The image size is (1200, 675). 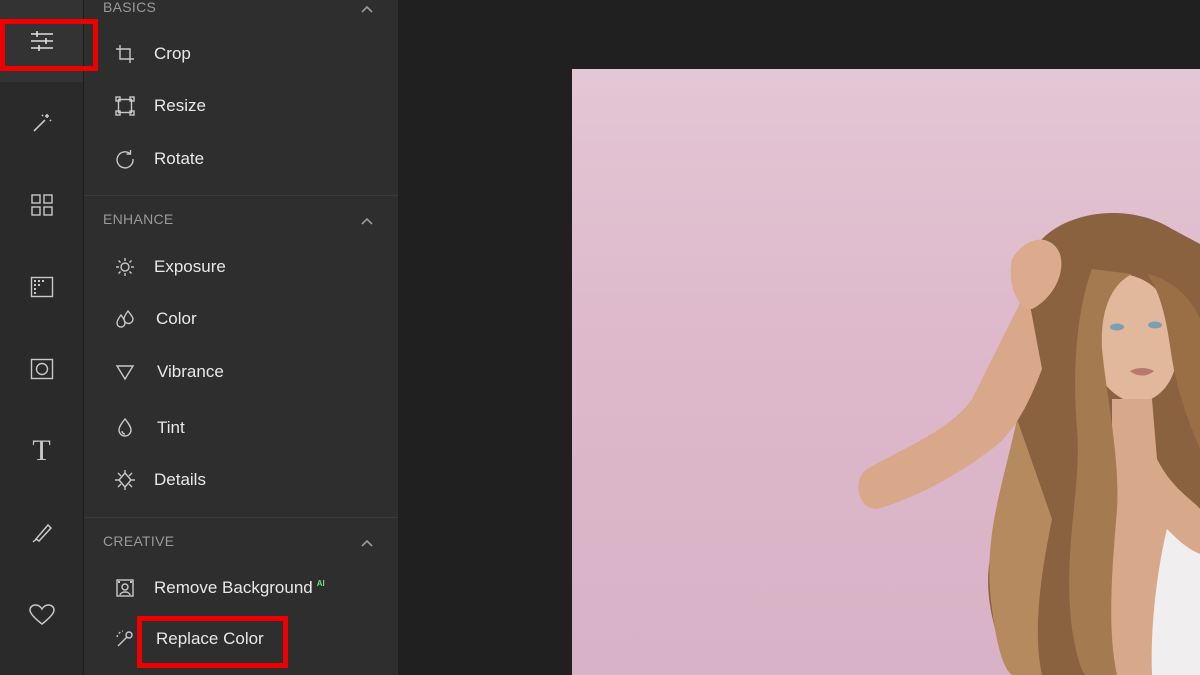 I want to click on tool-resize: Resize, so click(x=241, y=106).